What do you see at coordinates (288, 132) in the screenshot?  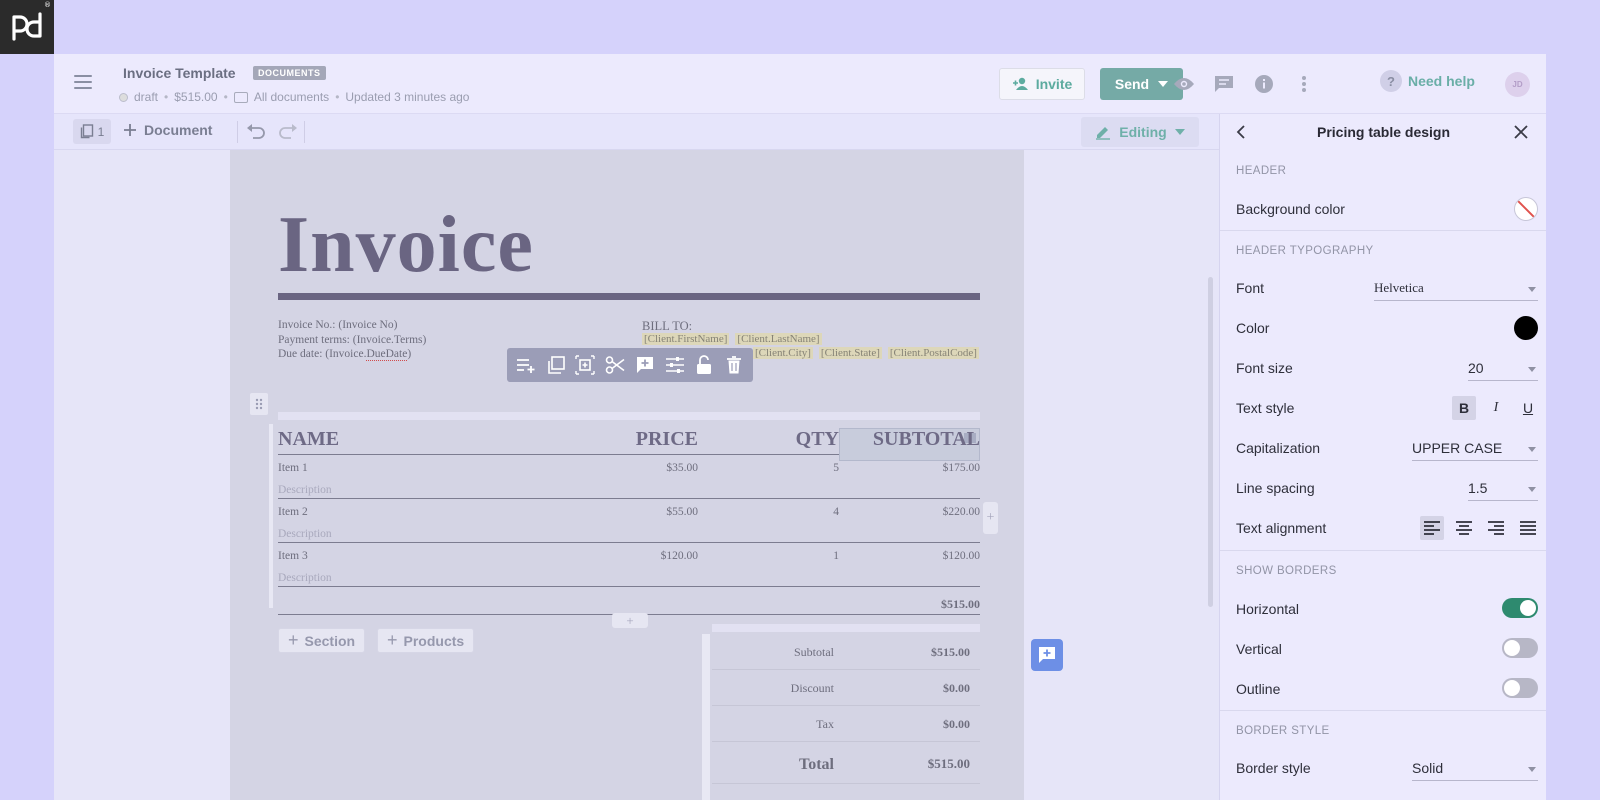 I see `redo-icon` at bounding box center [288, 132].